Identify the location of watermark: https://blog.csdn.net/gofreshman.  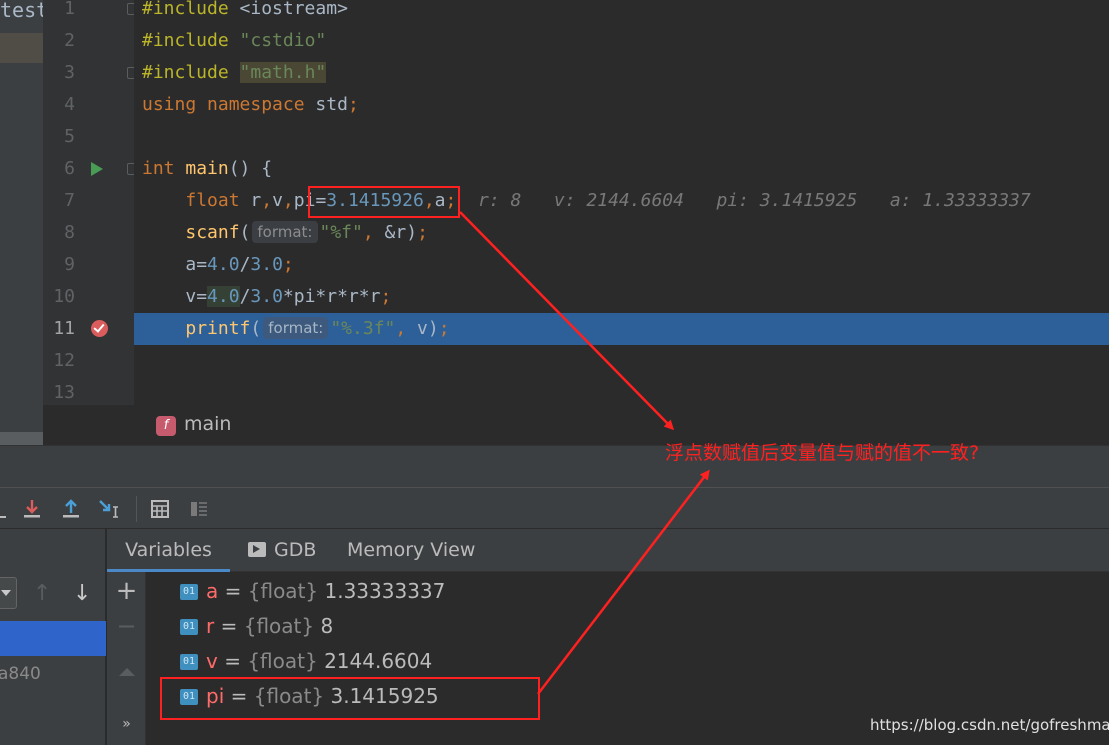
(989, 725).